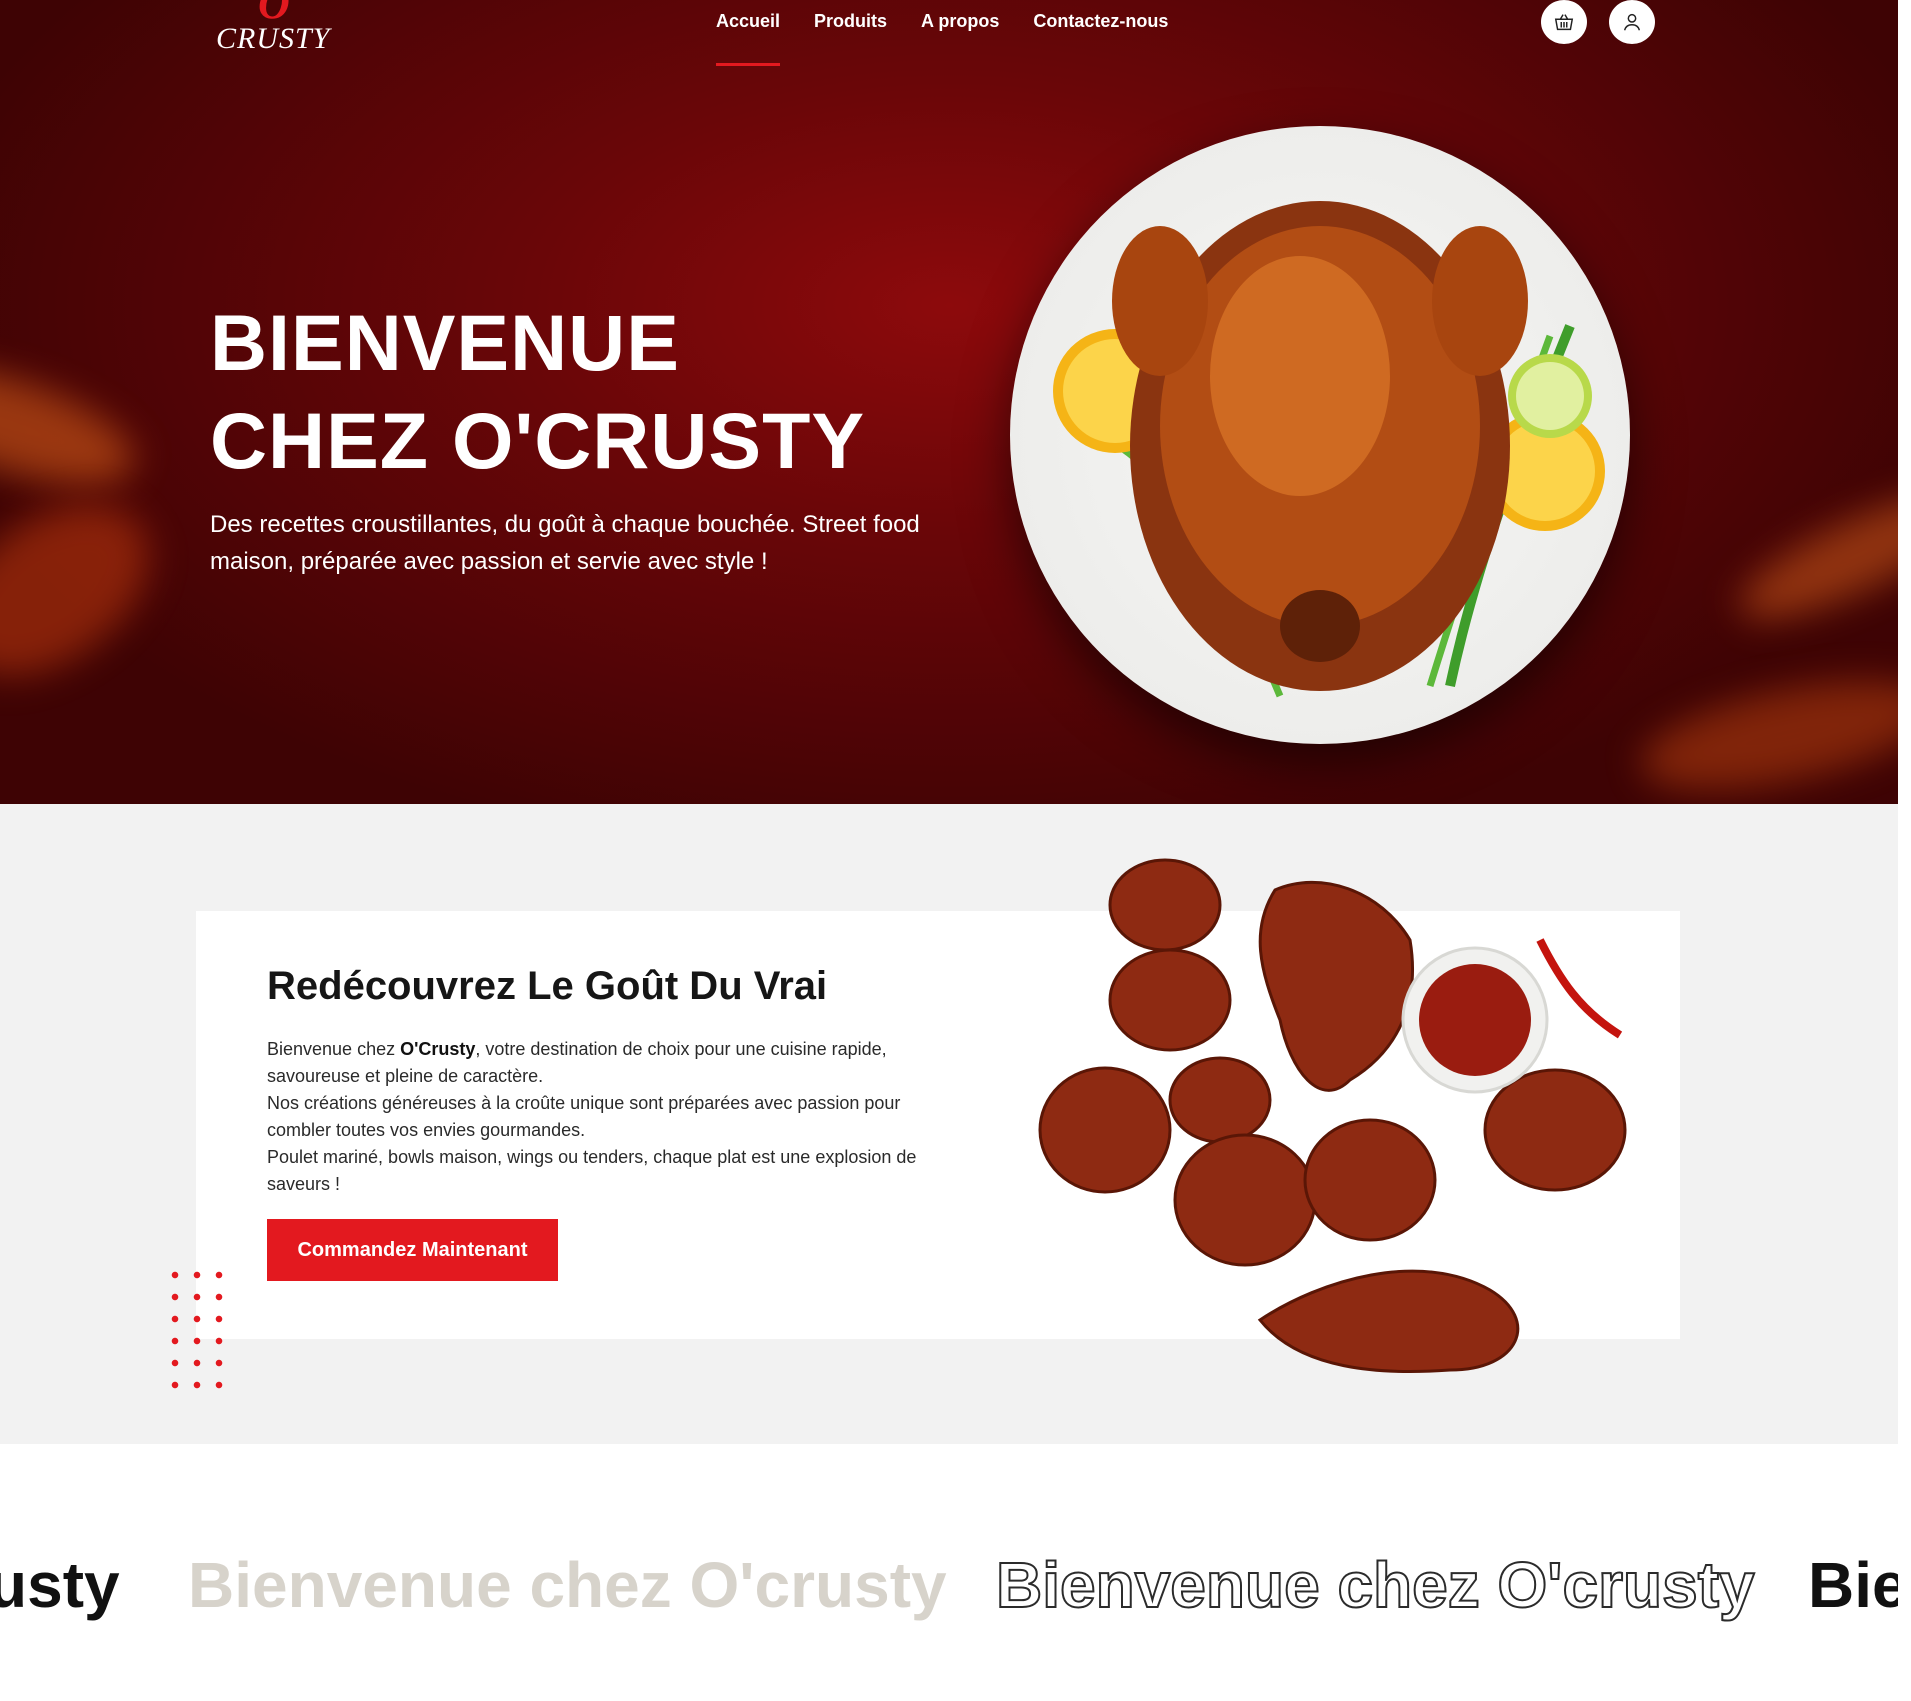 The width and height of the screenshot is (1911, 1701). I want to click on nav-item-contactez-nous: Contactez-nous, so click(1100, 33).